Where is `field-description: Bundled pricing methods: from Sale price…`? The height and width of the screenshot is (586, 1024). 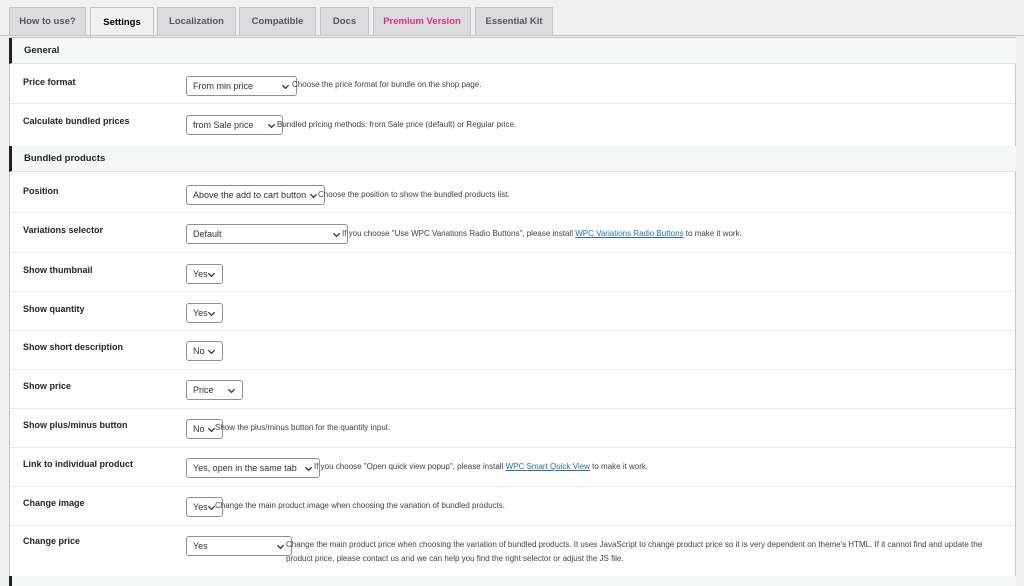
field-description: Bundled pricing methods: from Sale price… is located at coordinates (397, 124).